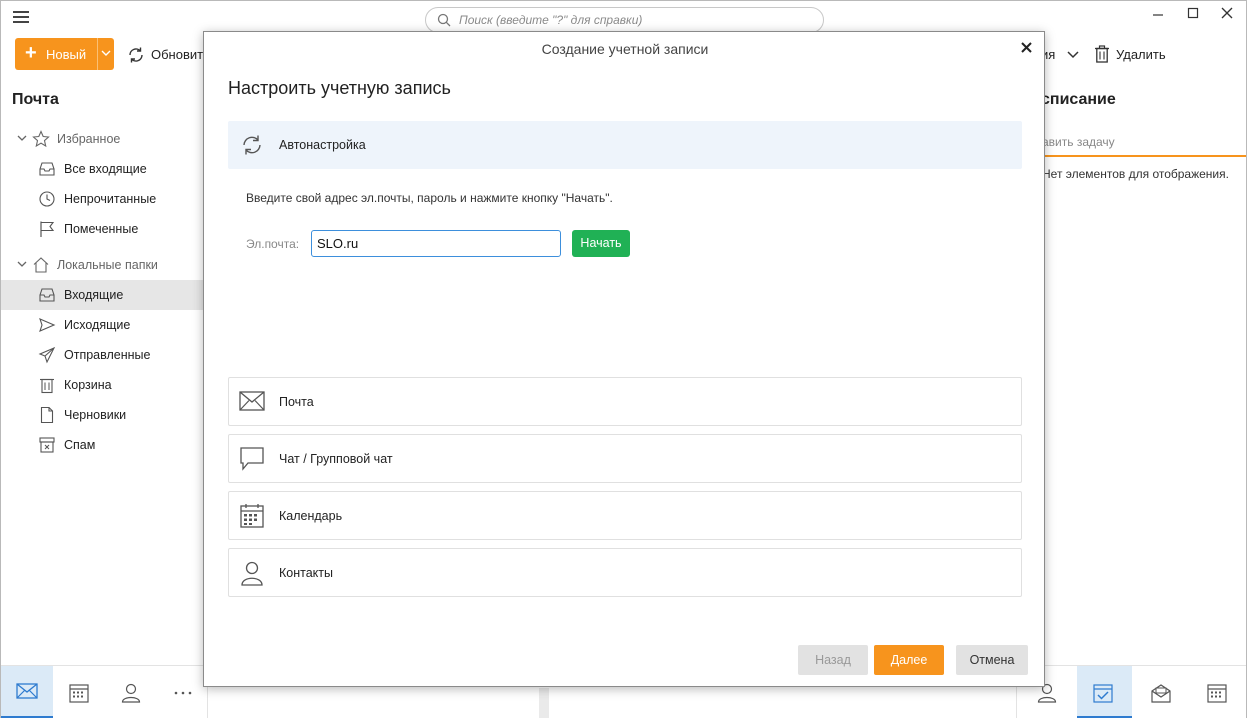 This screenshot has height=718, width=1247. I want to click on more-icon, so click(183, 693).